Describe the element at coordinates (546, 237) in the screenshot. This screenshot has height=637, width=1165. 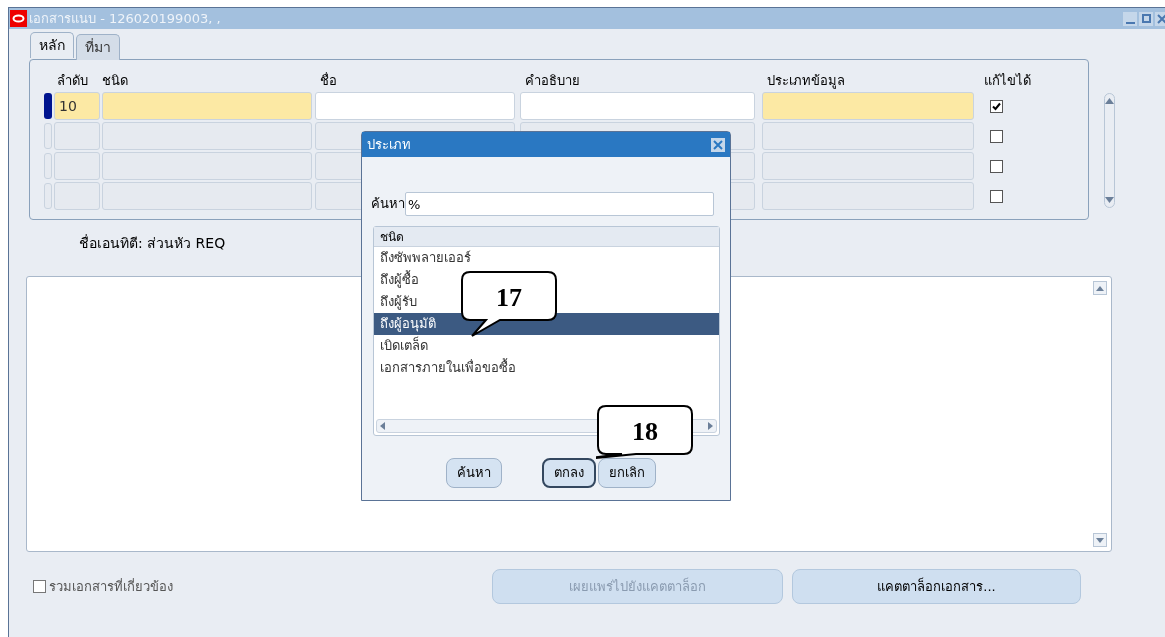
I see `list-header: ชนิด` at that location.